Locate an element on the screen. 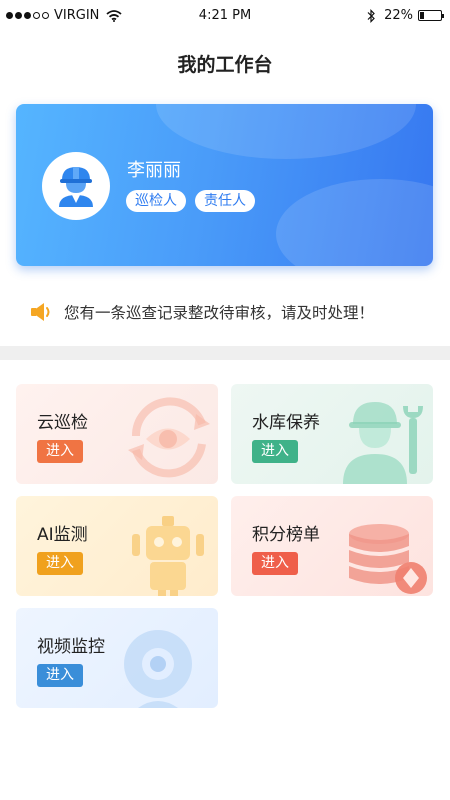 This screenshot has height=800, width=450. tile-ai-monitoring: AI监测 进入 is located at coordinates (117, 546).